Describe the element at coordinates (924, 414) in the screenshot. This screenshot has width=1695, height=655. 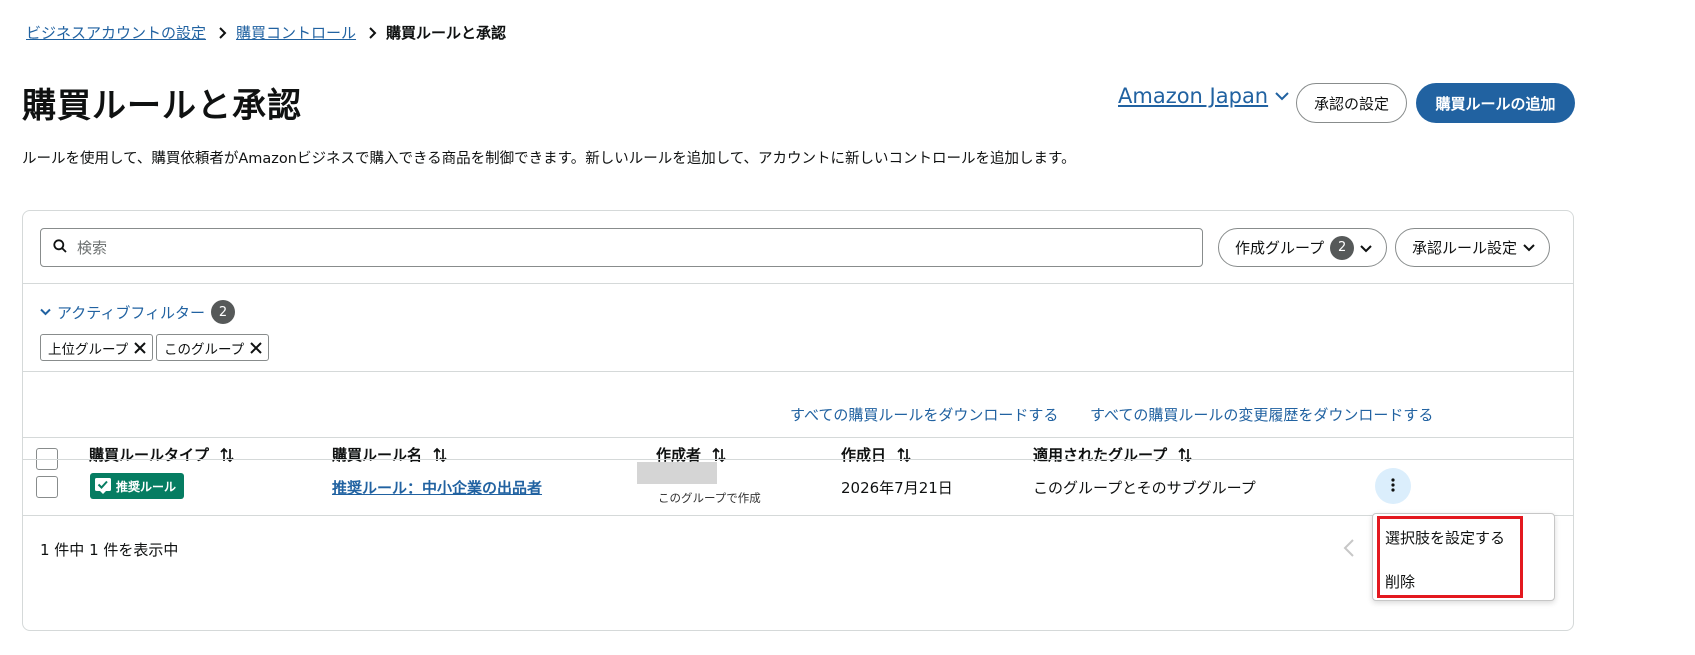
I see `download-all-rules-link: すべての購買ルールをダウンロードする` at that location.